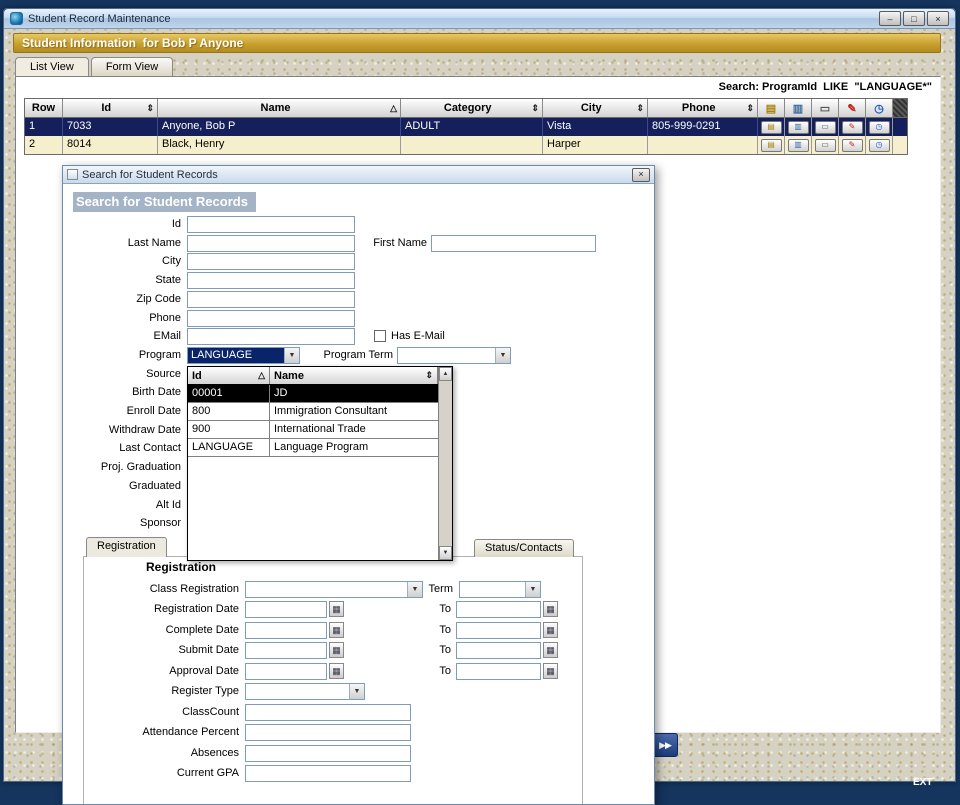 This screenshot has width=960, height=805. Describe the element at coordinates (110, 108) in the screenshot. I see `column-header-id: Id ⇕` at that location.